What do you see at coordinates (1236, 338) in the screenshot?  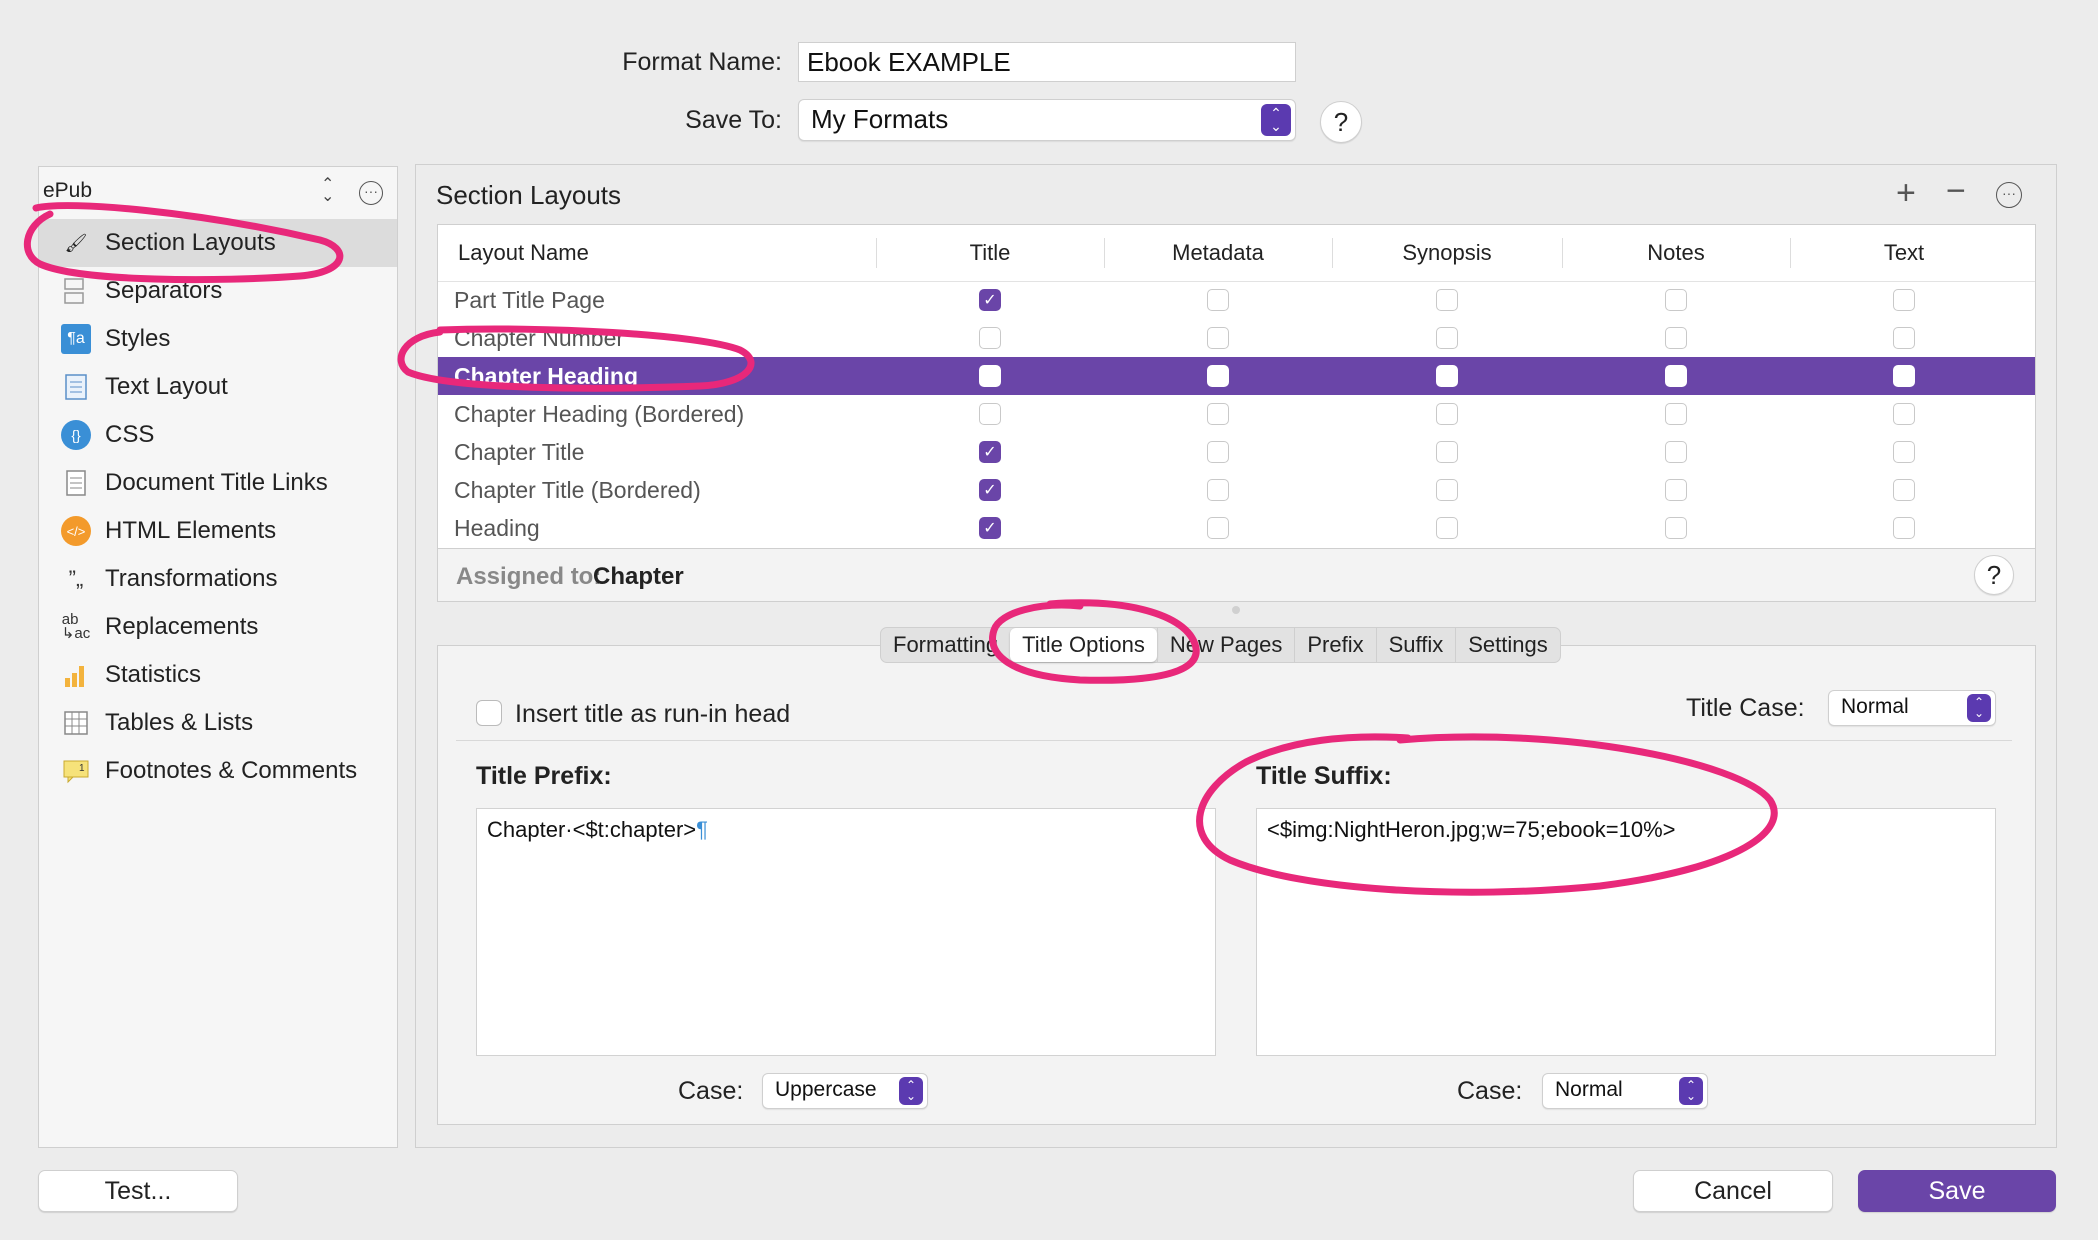 I see `table-row: Chapter Number` at bounding box center [1236, 338].